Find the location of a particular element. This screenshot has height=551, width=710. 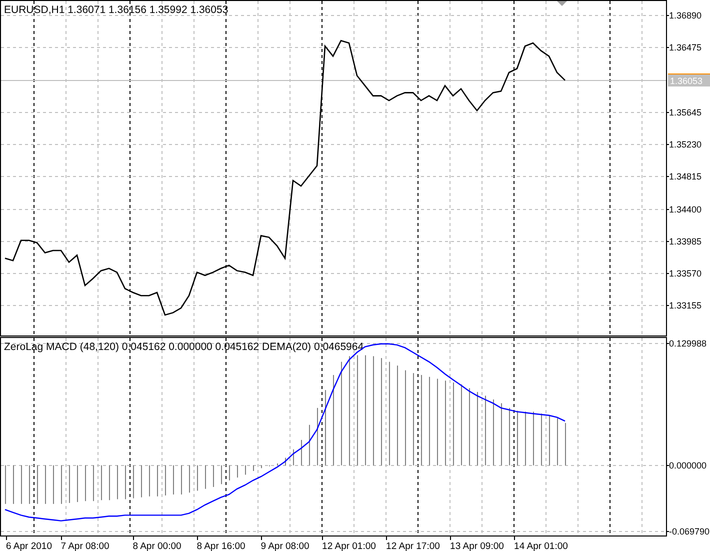

axis-label: 1.34400 is located at coordinates (685, 209).